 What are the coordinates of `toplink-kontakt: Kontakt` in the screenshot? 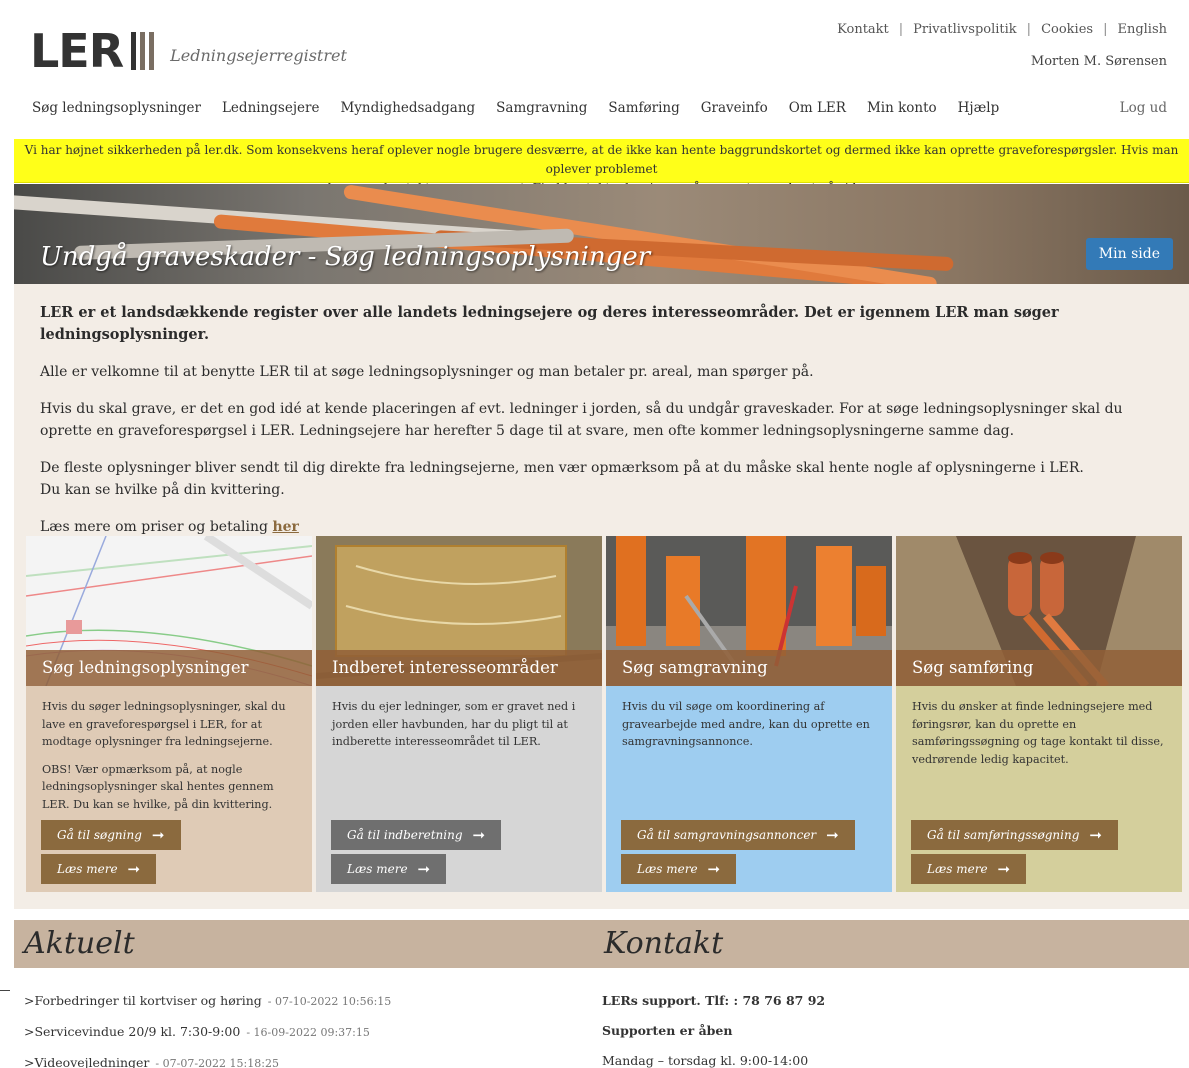 It's located at (863, 29).